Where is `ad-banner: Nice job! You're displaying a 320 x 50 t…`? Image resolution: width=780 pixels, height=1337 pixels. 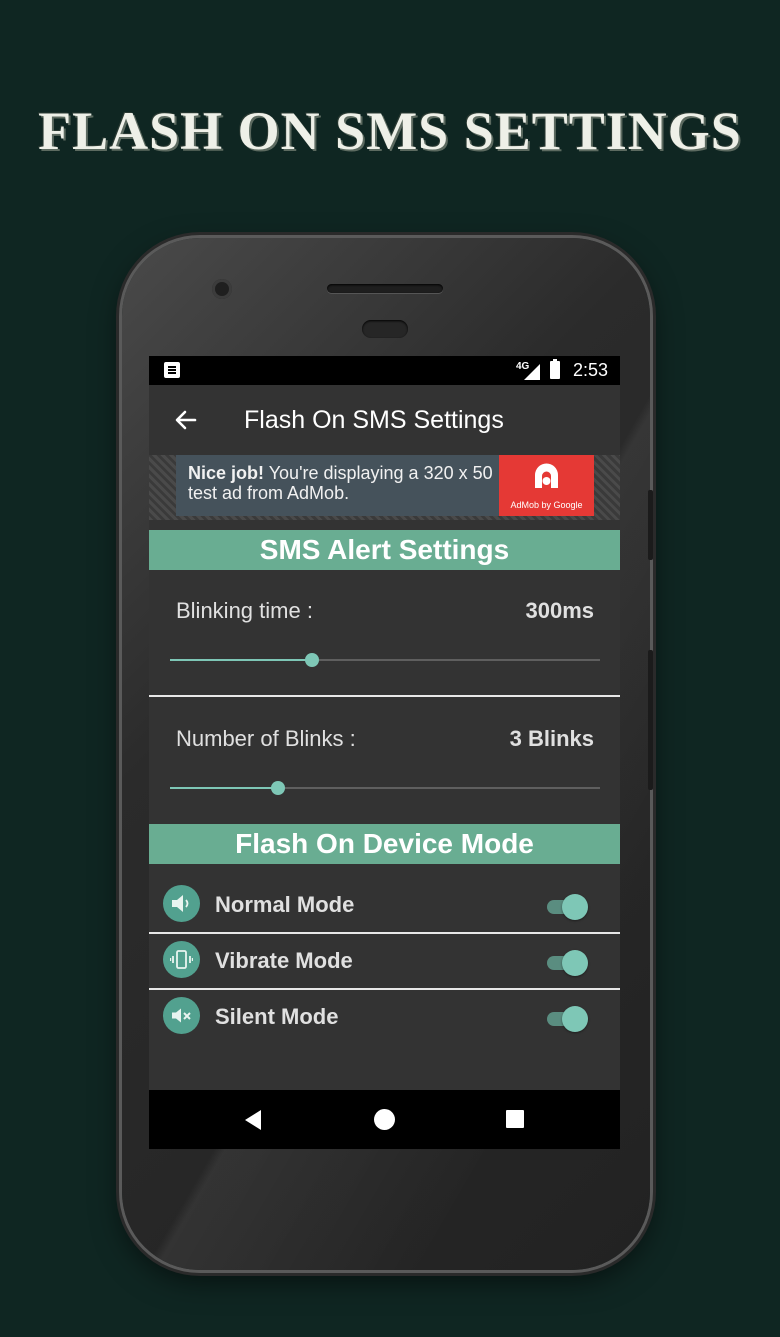
ad-banner: Nice job! You're displaying a 320 x 50 t… is located at coordinates (384, 487).